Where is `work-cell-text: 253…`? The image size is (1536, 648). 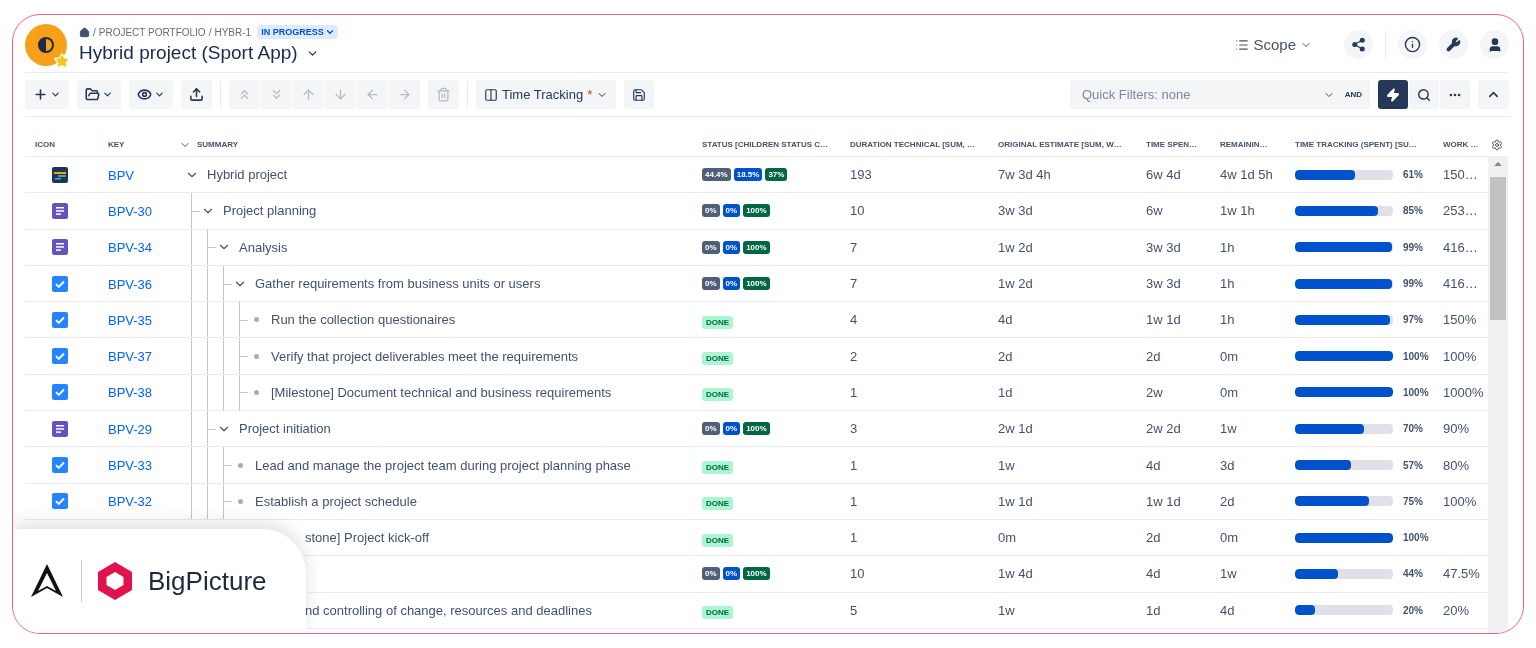 work-cell-text: 253… is located at coordinates (1460, 211).